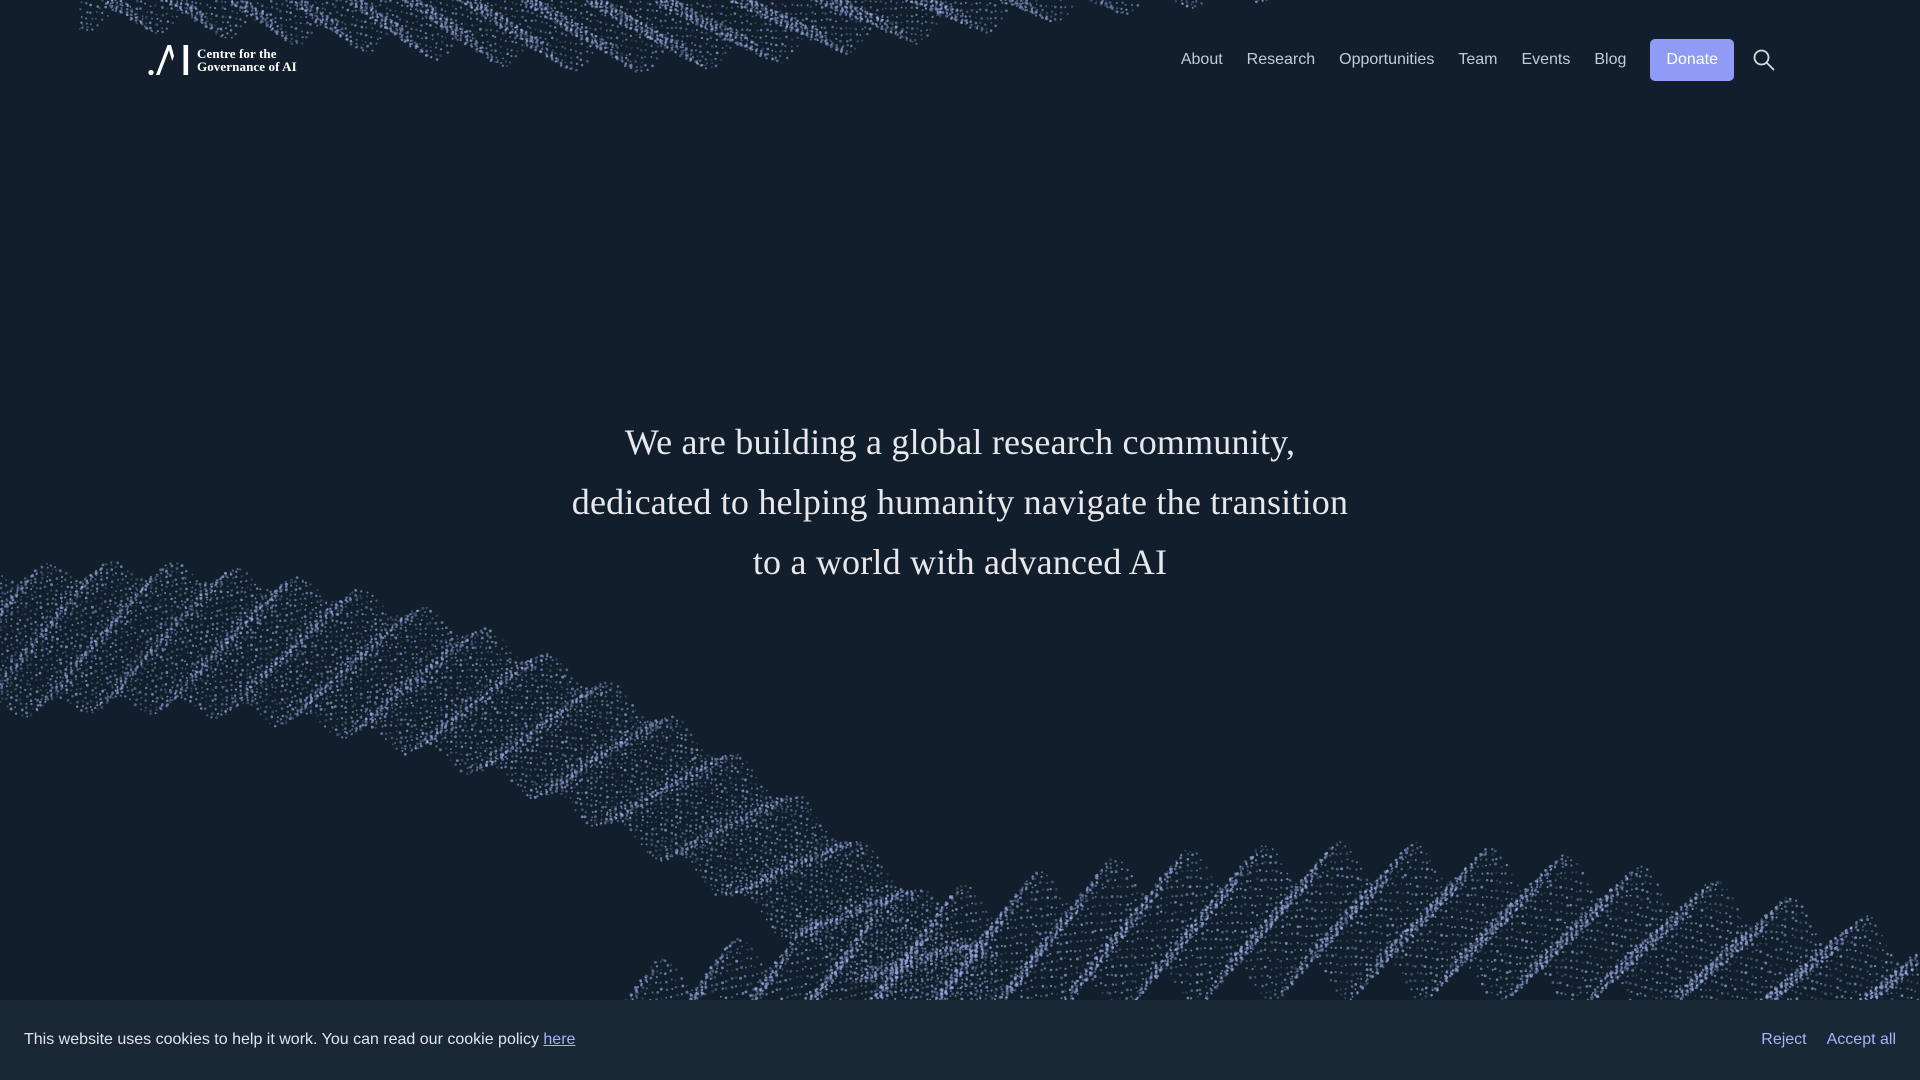  I want to click on nav-item-opportunities: Opportunities, so click(1386, 60).